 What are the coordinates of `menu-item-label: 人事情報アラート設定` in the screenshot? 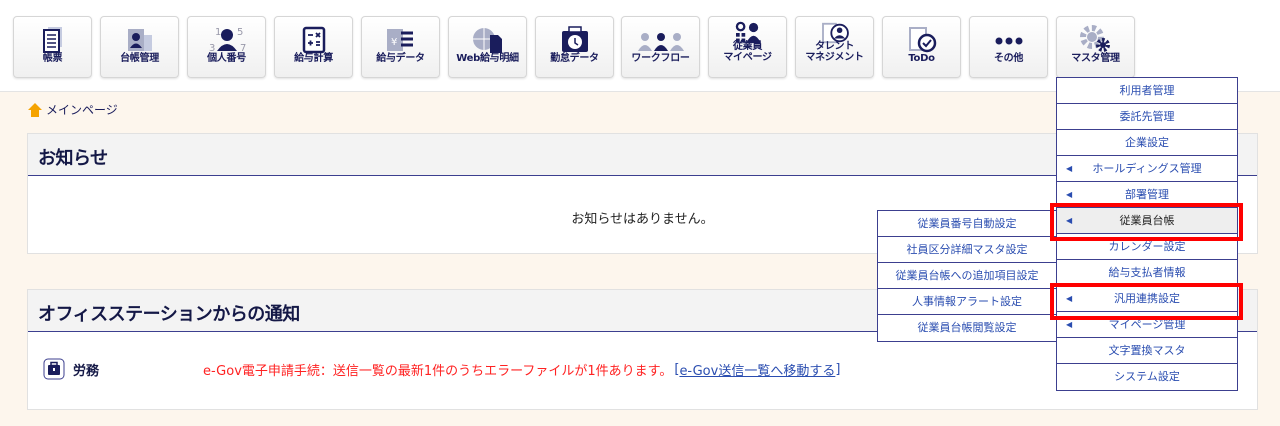 It's located at (967, 301).